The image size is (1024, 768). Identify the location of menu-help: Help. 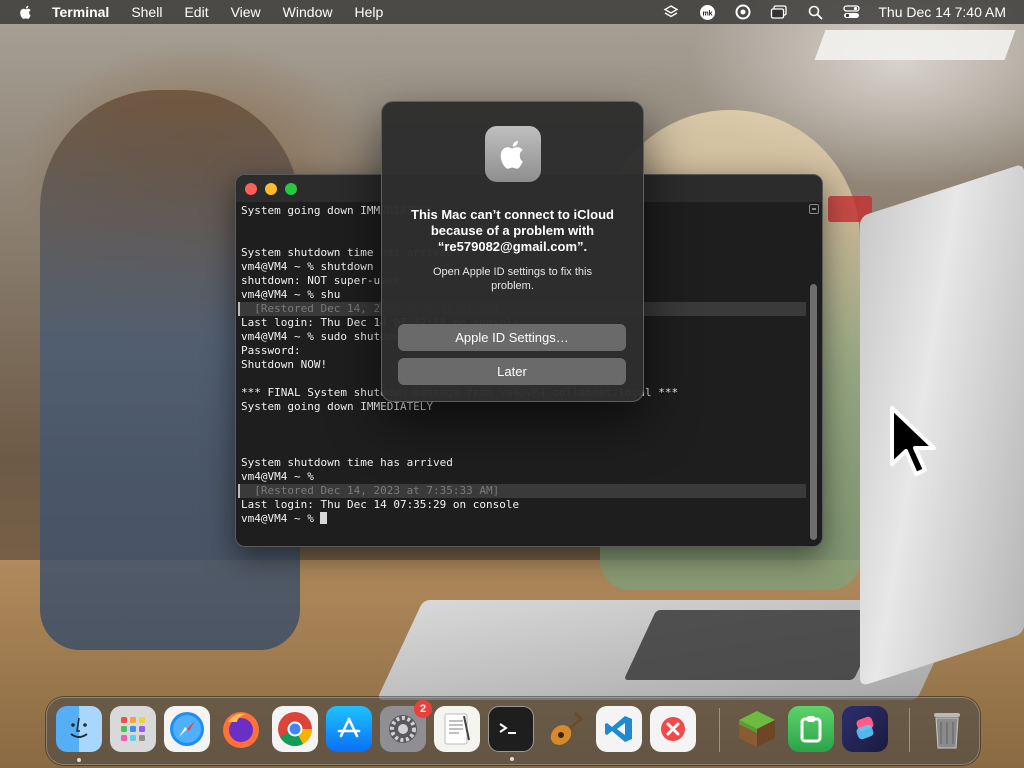
(368, 12).